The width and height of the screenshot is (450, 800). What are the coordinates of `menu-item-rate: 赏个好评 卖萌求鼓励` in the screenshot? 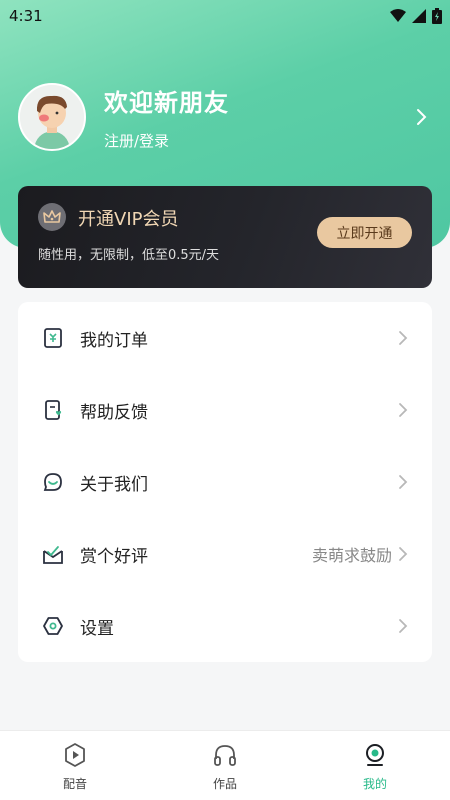 It's located at (225, 554).